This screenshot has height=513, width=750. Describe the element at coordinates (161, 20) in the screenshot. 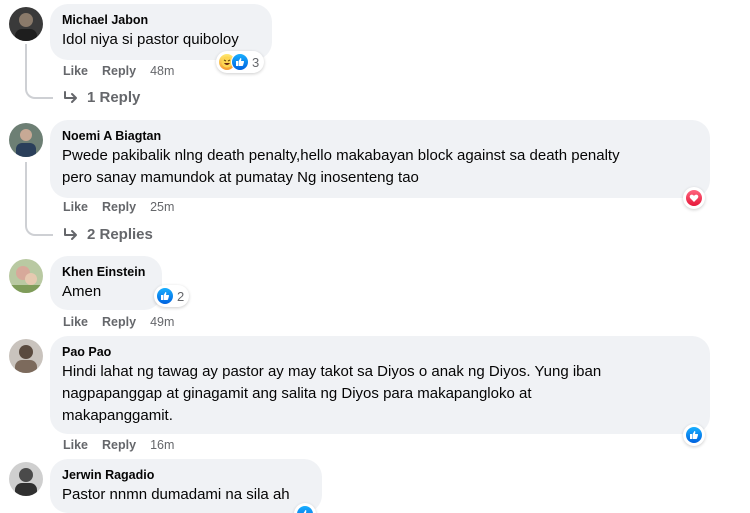

I see `comment-author: Michael Jabon` at that location.